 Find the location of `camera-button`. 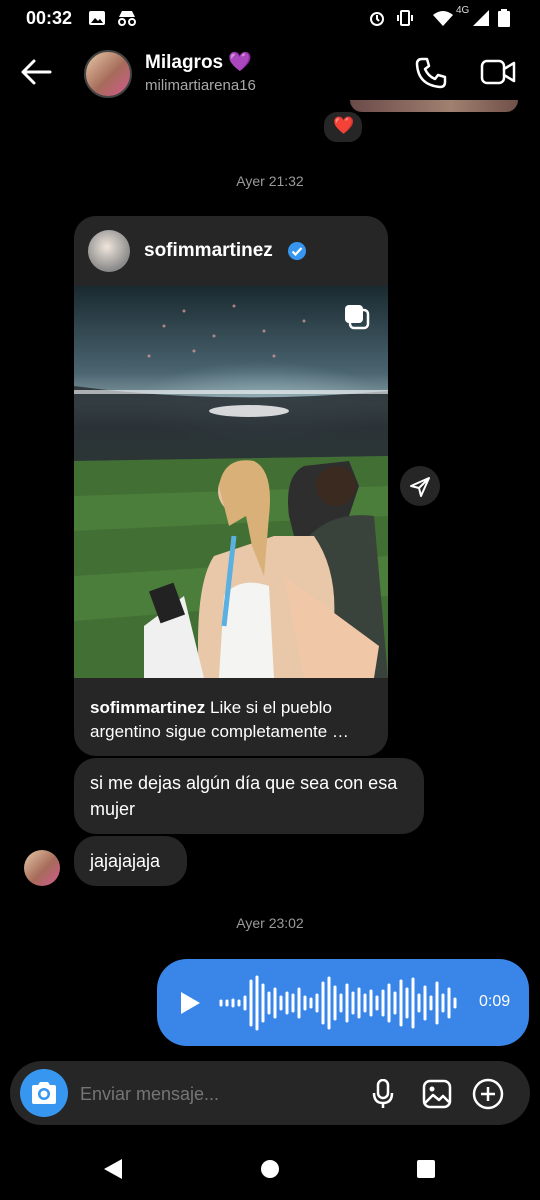

camera-button is located at coordinates (44, 1093).